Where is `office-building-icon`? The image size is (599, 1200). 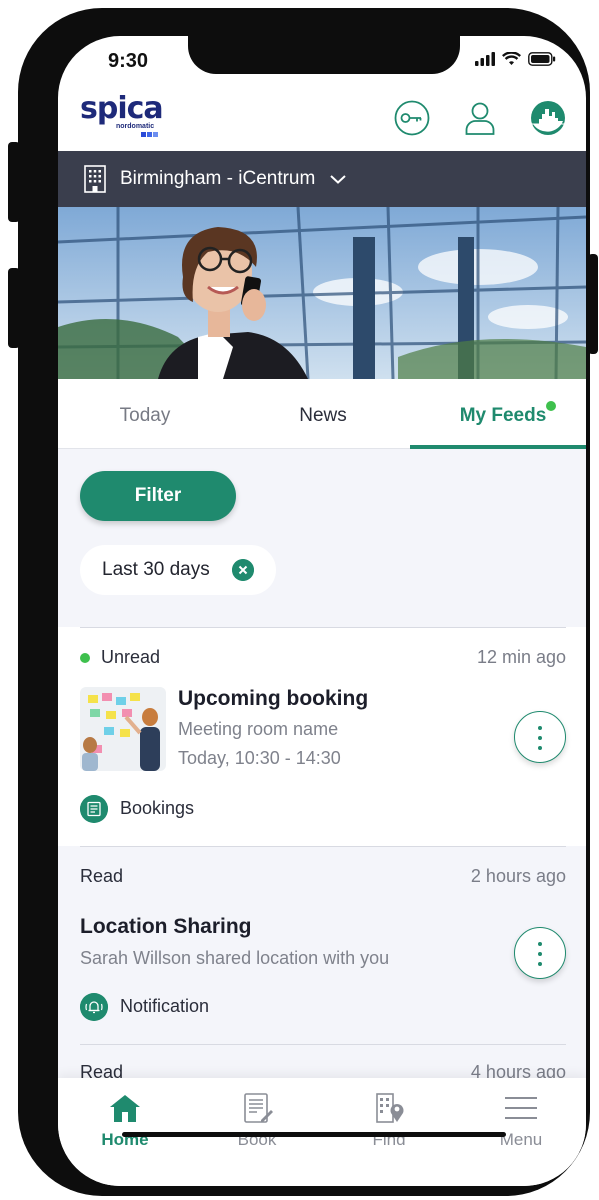 office-building-icon is located at coordinates (95, 179).